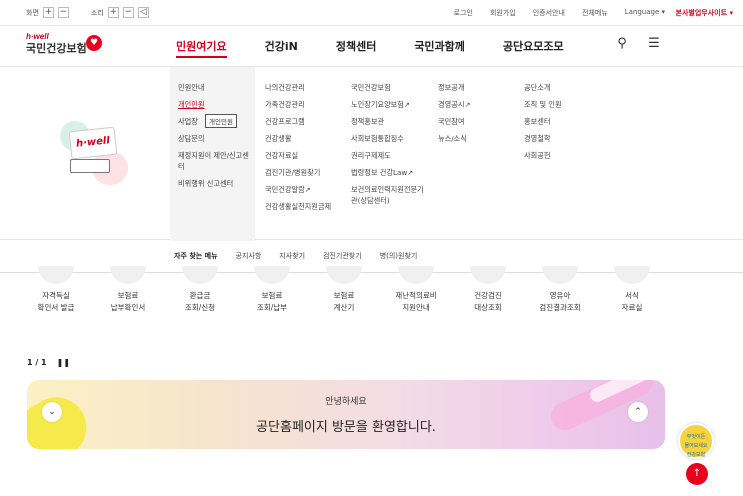 The image size is (743, 496). What do you see at coordinates (356, 48) in the screenshot?
I see `gnb-policy-center: 정책센터` at bounding box center [356, 48].